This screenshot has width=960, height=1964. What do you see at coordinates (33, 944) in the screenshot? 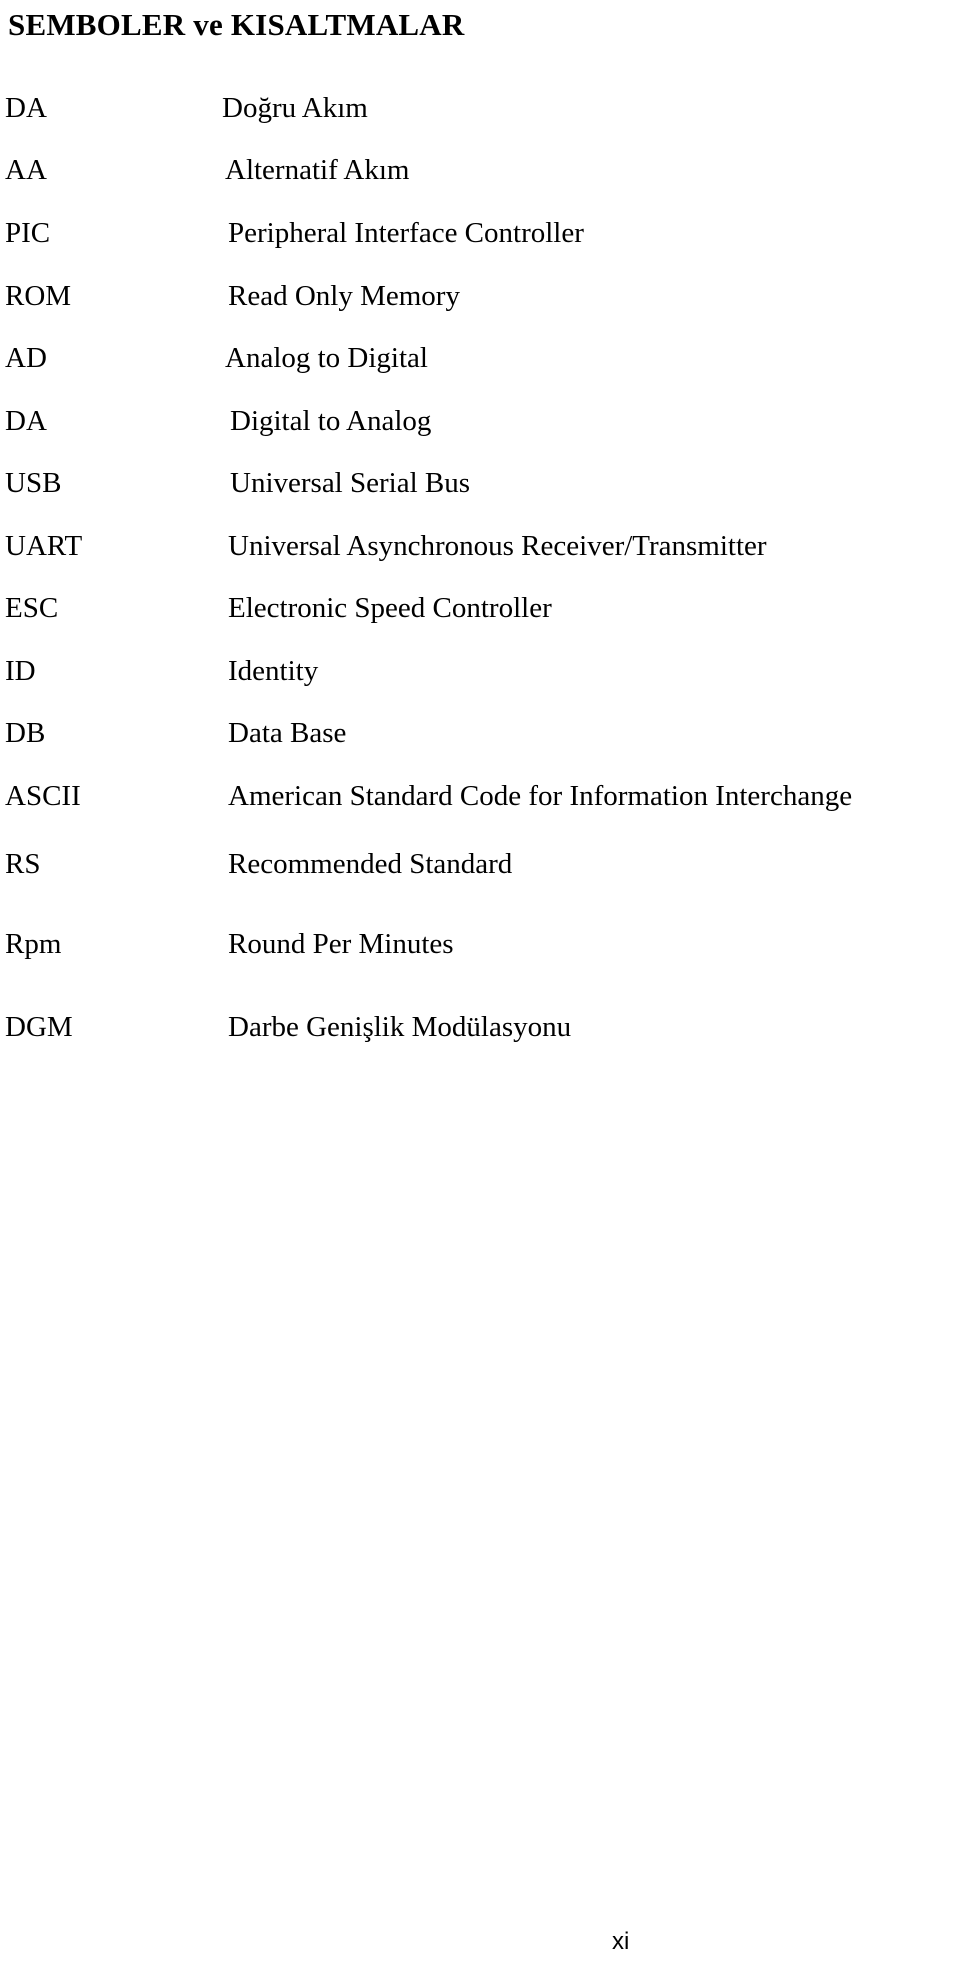
I see `abbreviation-term: Rpm` at bounding box center [33, 944].